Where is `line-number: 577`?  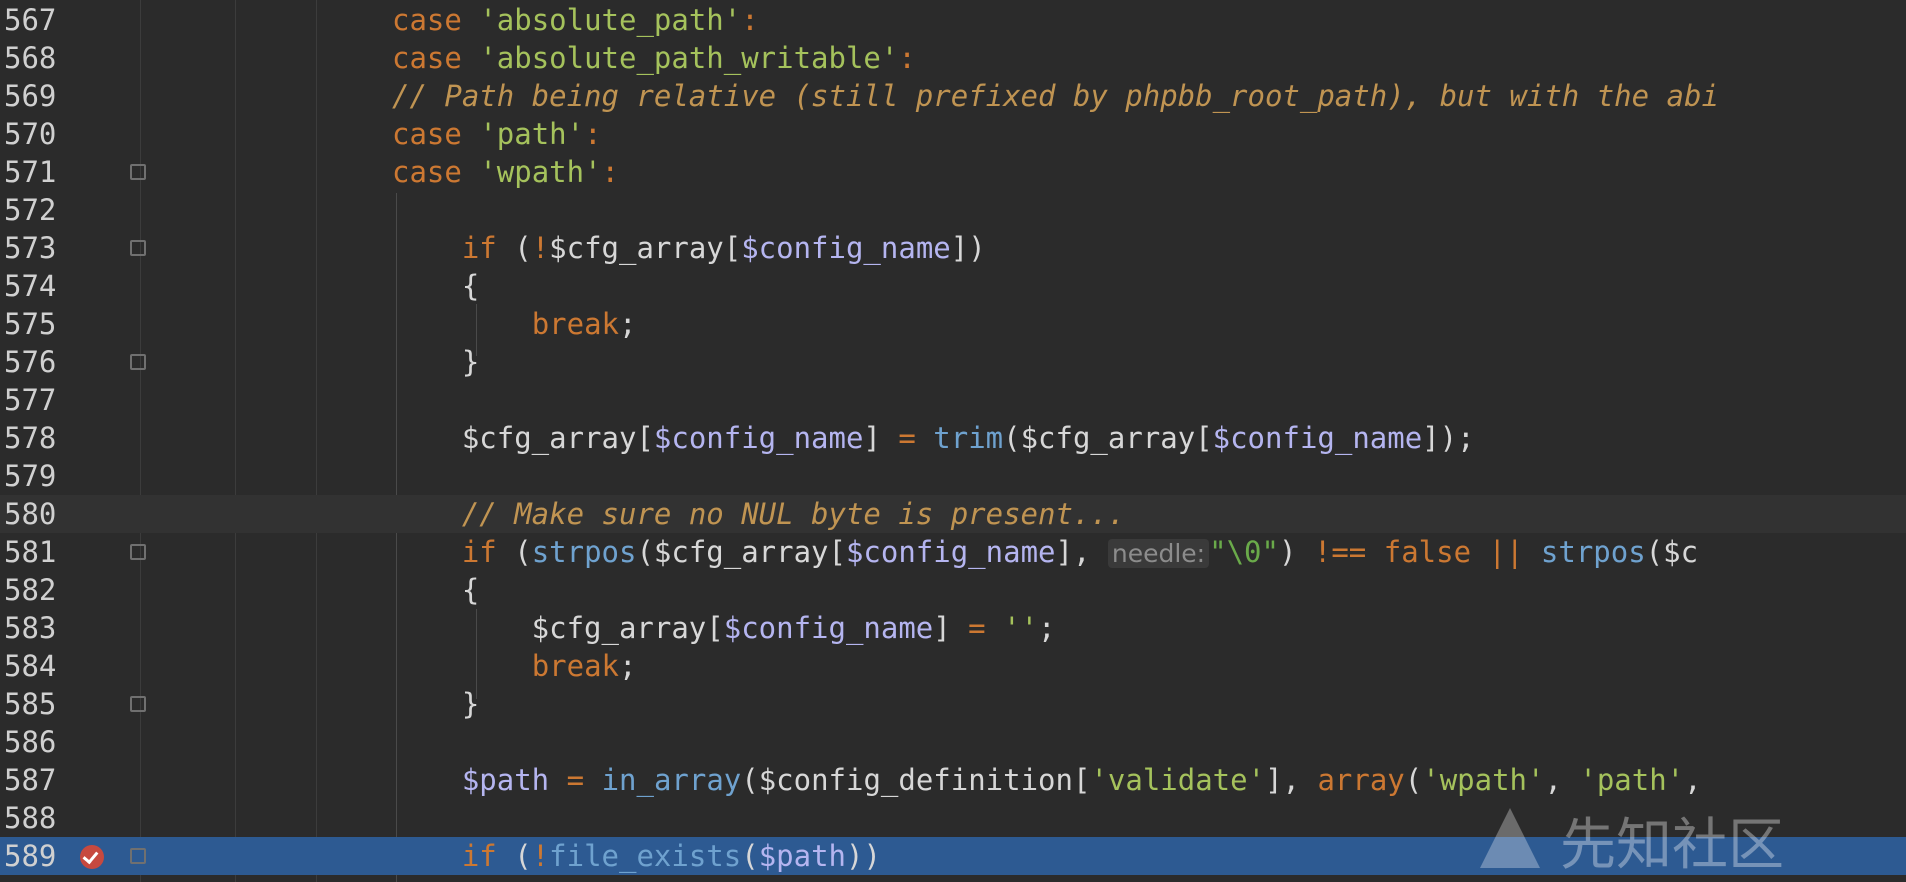
line-number: 577 is located at coordinates (32, 400).